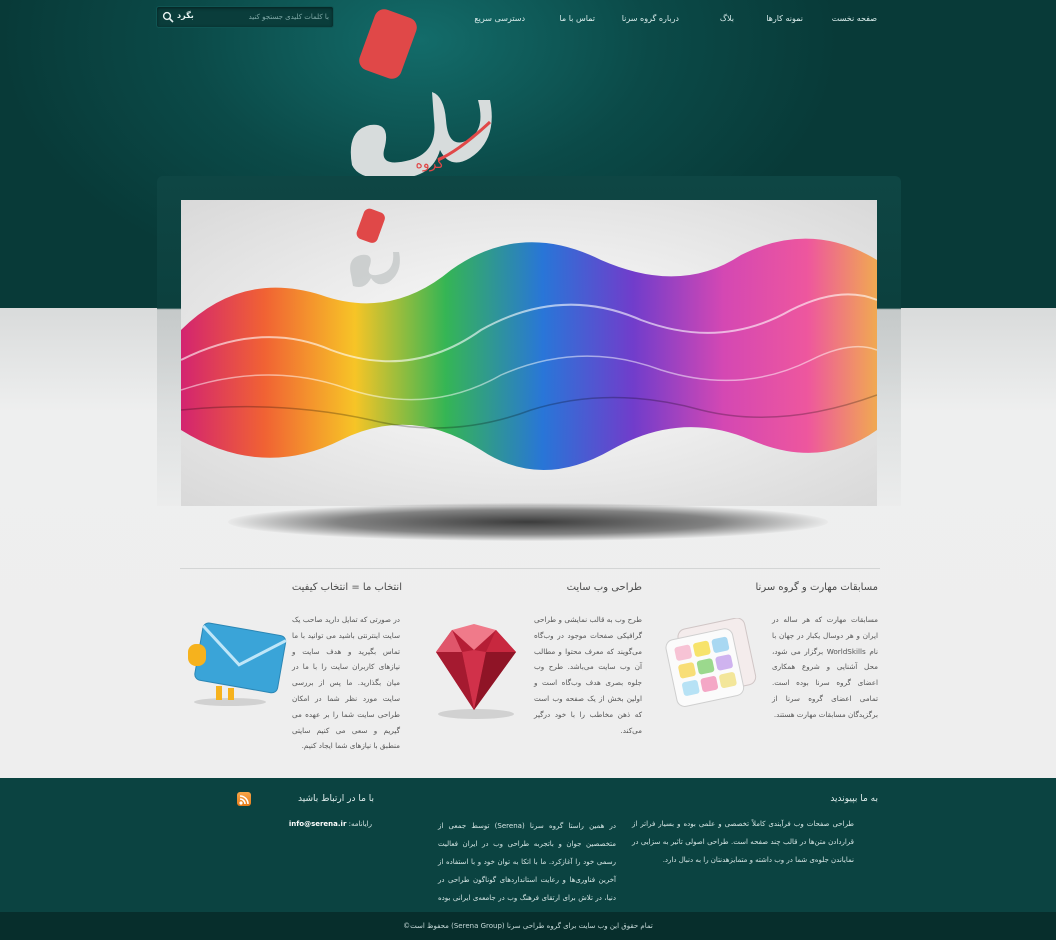 This screenshot has height=940, width=1056. I want to click on search-input, so click(269, 17).